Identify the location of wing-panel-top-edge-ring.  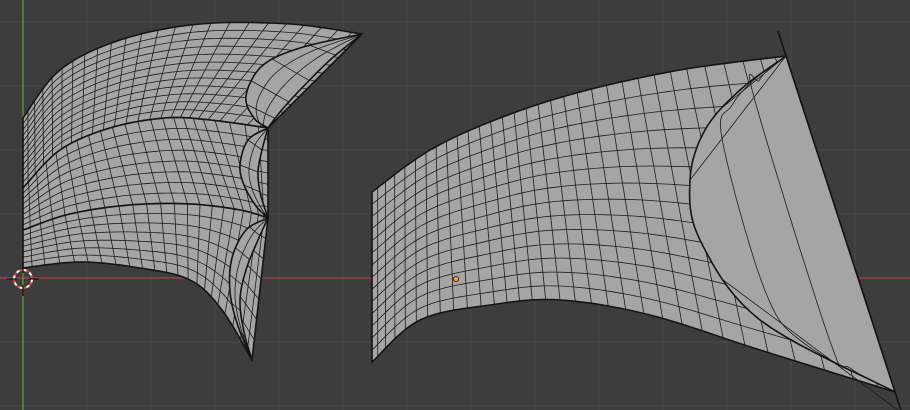
(35, 137).